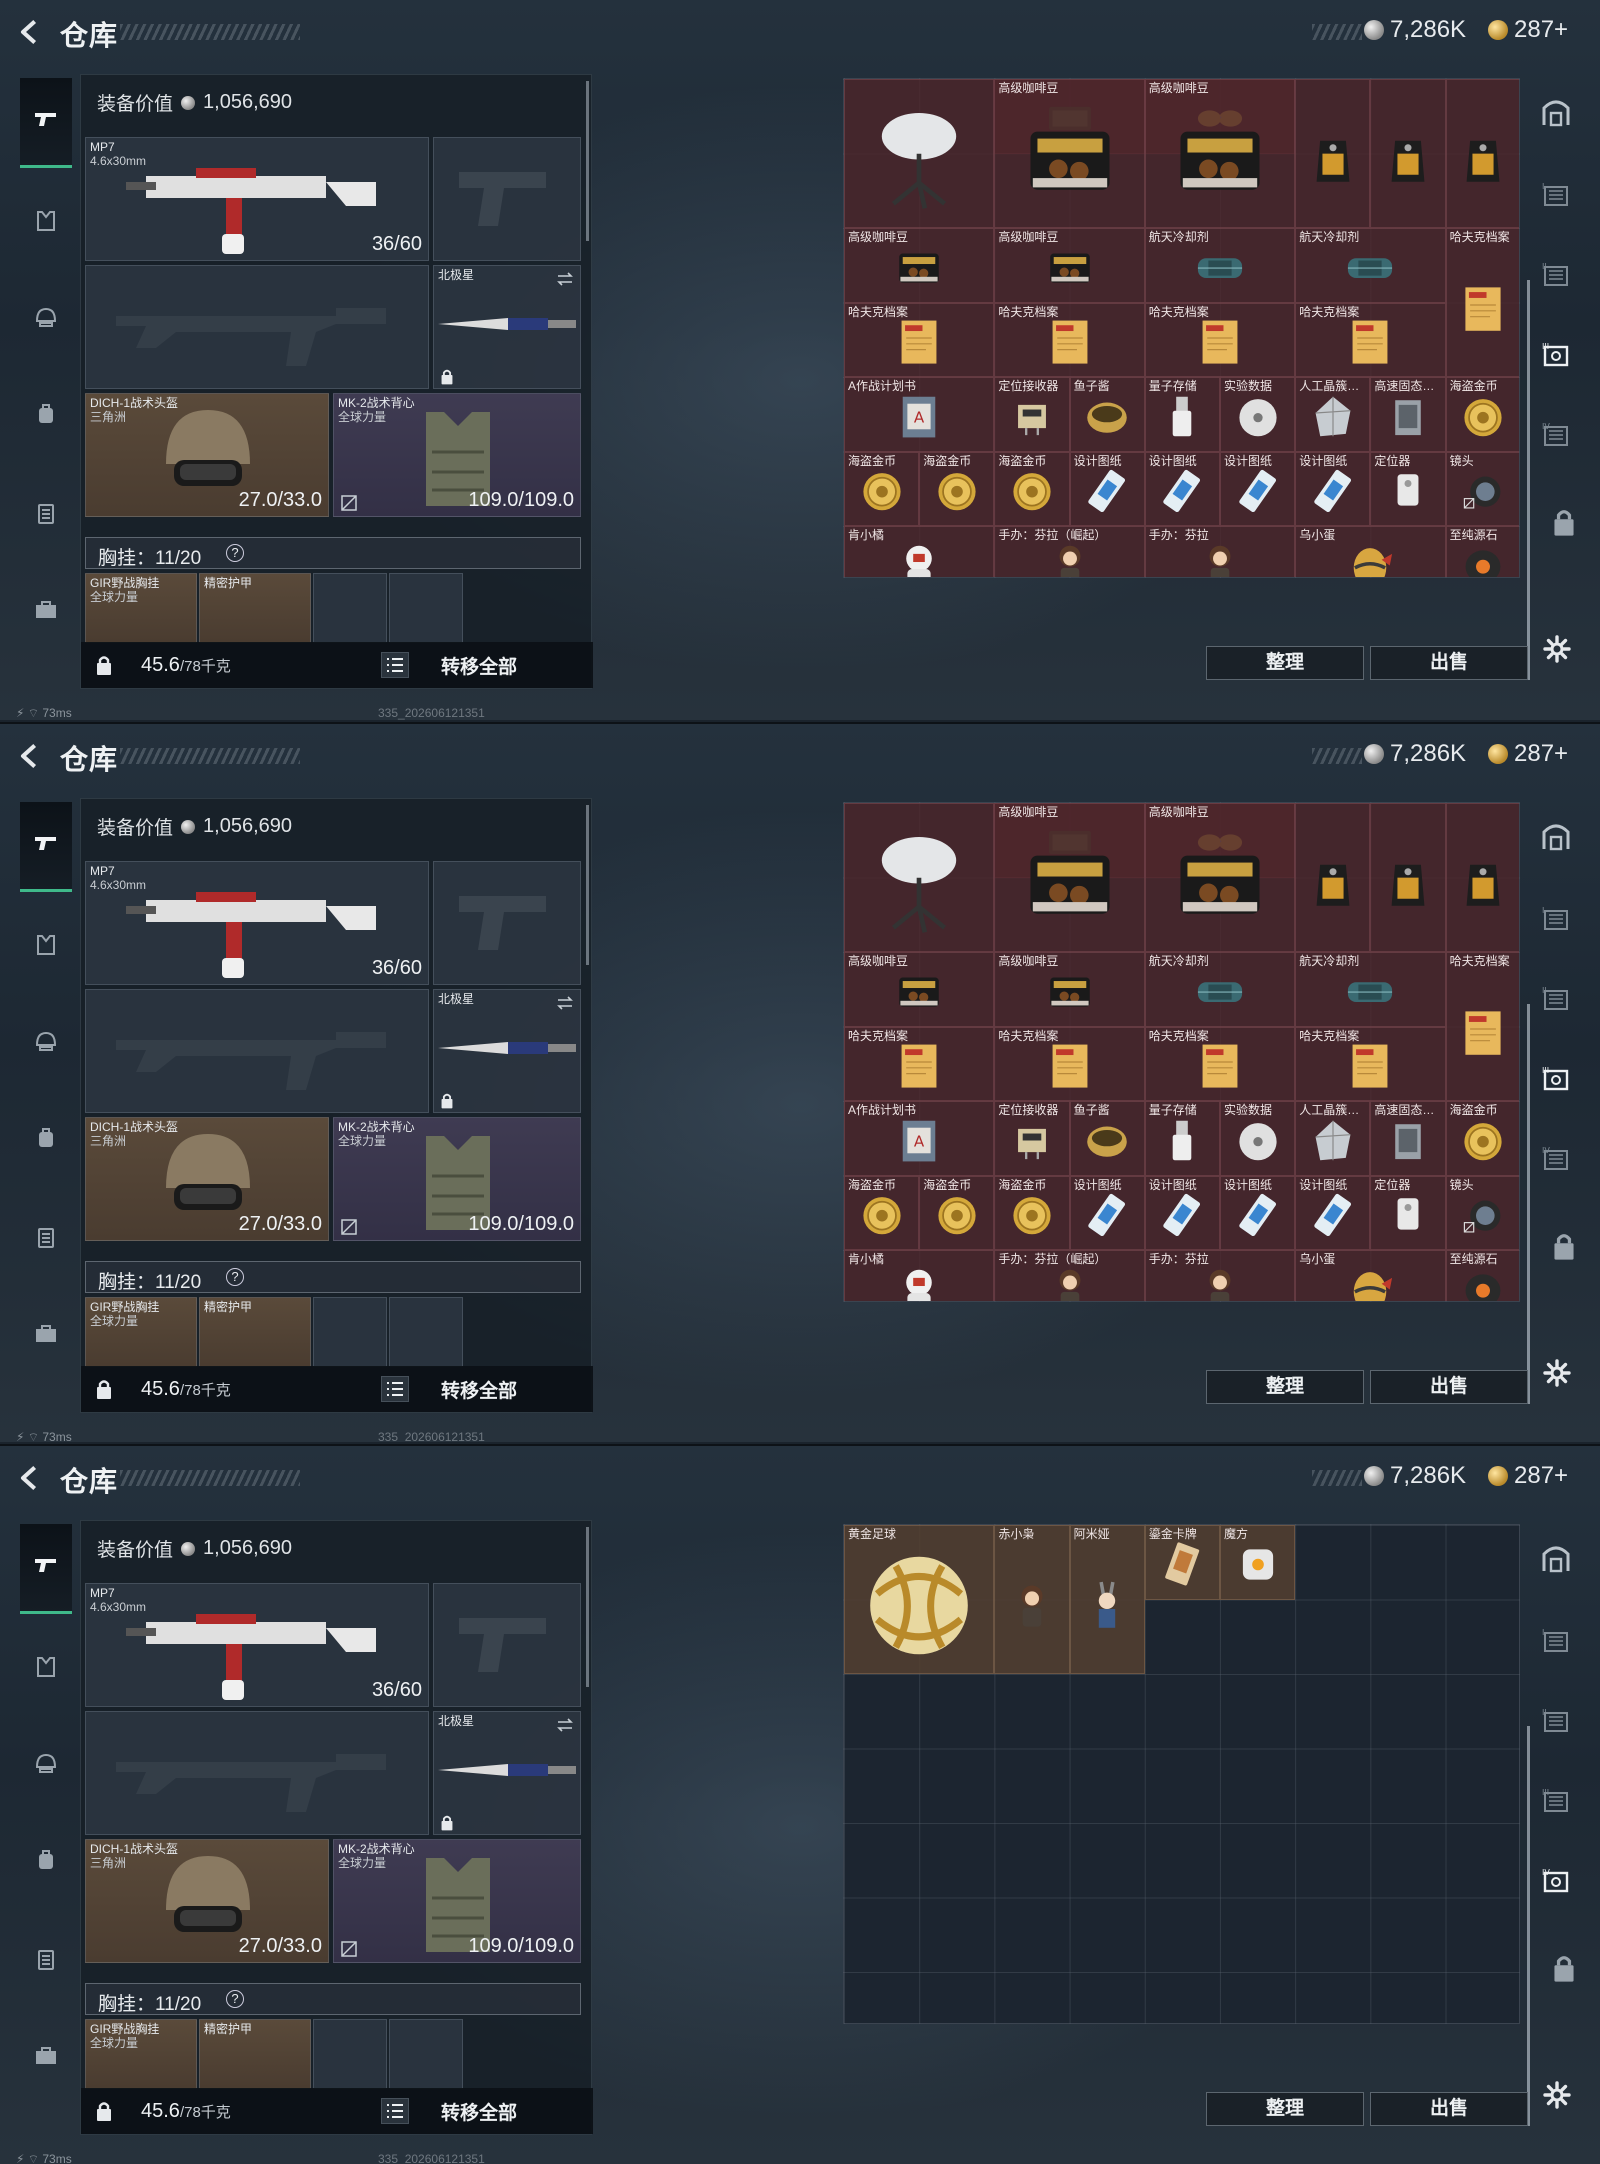  I want to click on nav-case, so click(46, 1239).